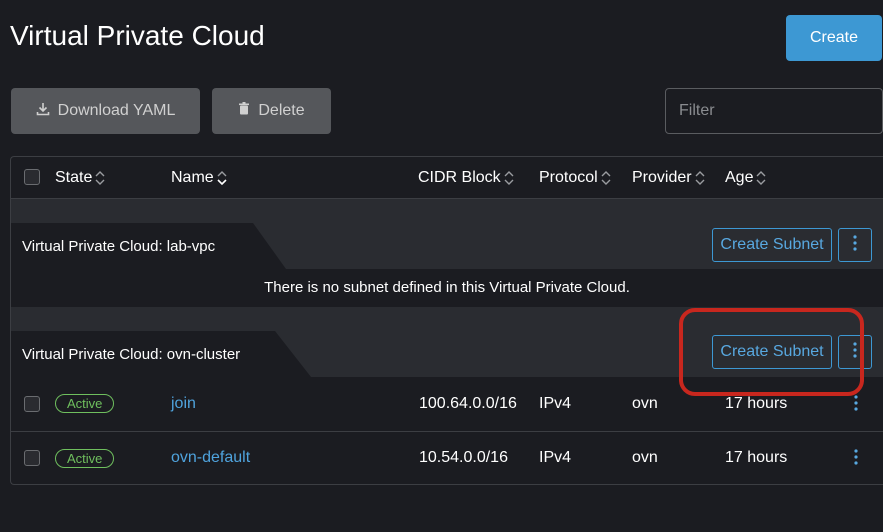 This screenshot has height=532, width=883. What do you see at coordinates (116, 110) in the screenshot?
I see `download-yaml-label: Download YAML` at bounding box center [116, 110].